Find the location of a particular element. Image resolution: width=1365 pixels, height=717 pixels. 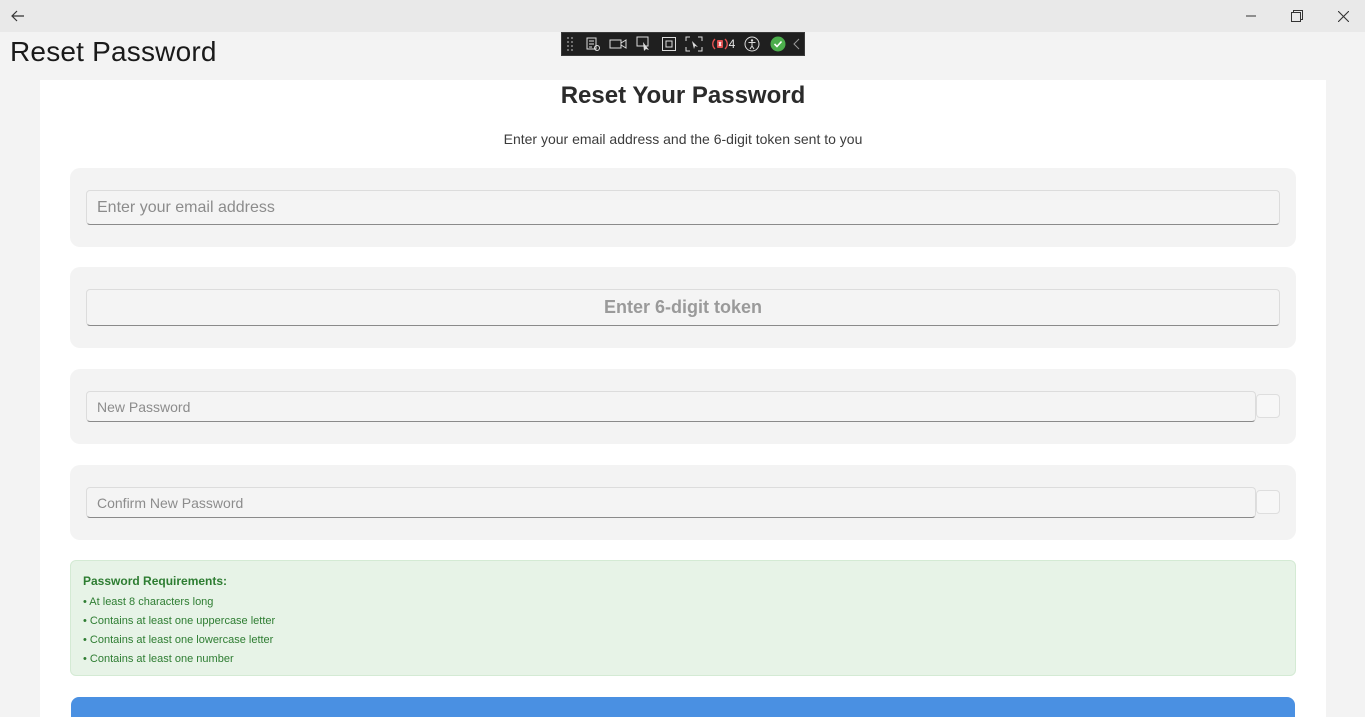

collapse-toolbar-button is located at coordinates (797, 44).